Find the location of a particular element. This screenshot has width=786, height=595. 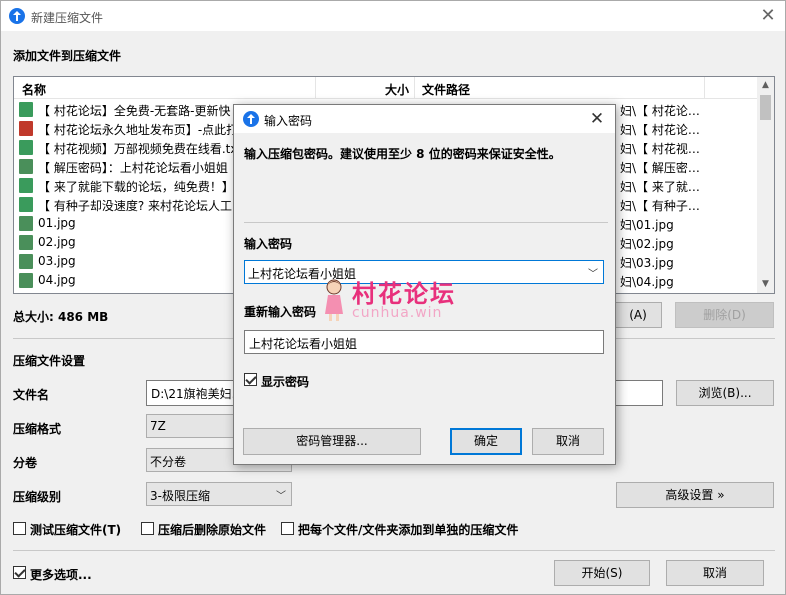

show-password-label: 显示密码 is located at coordinates (285, 381).